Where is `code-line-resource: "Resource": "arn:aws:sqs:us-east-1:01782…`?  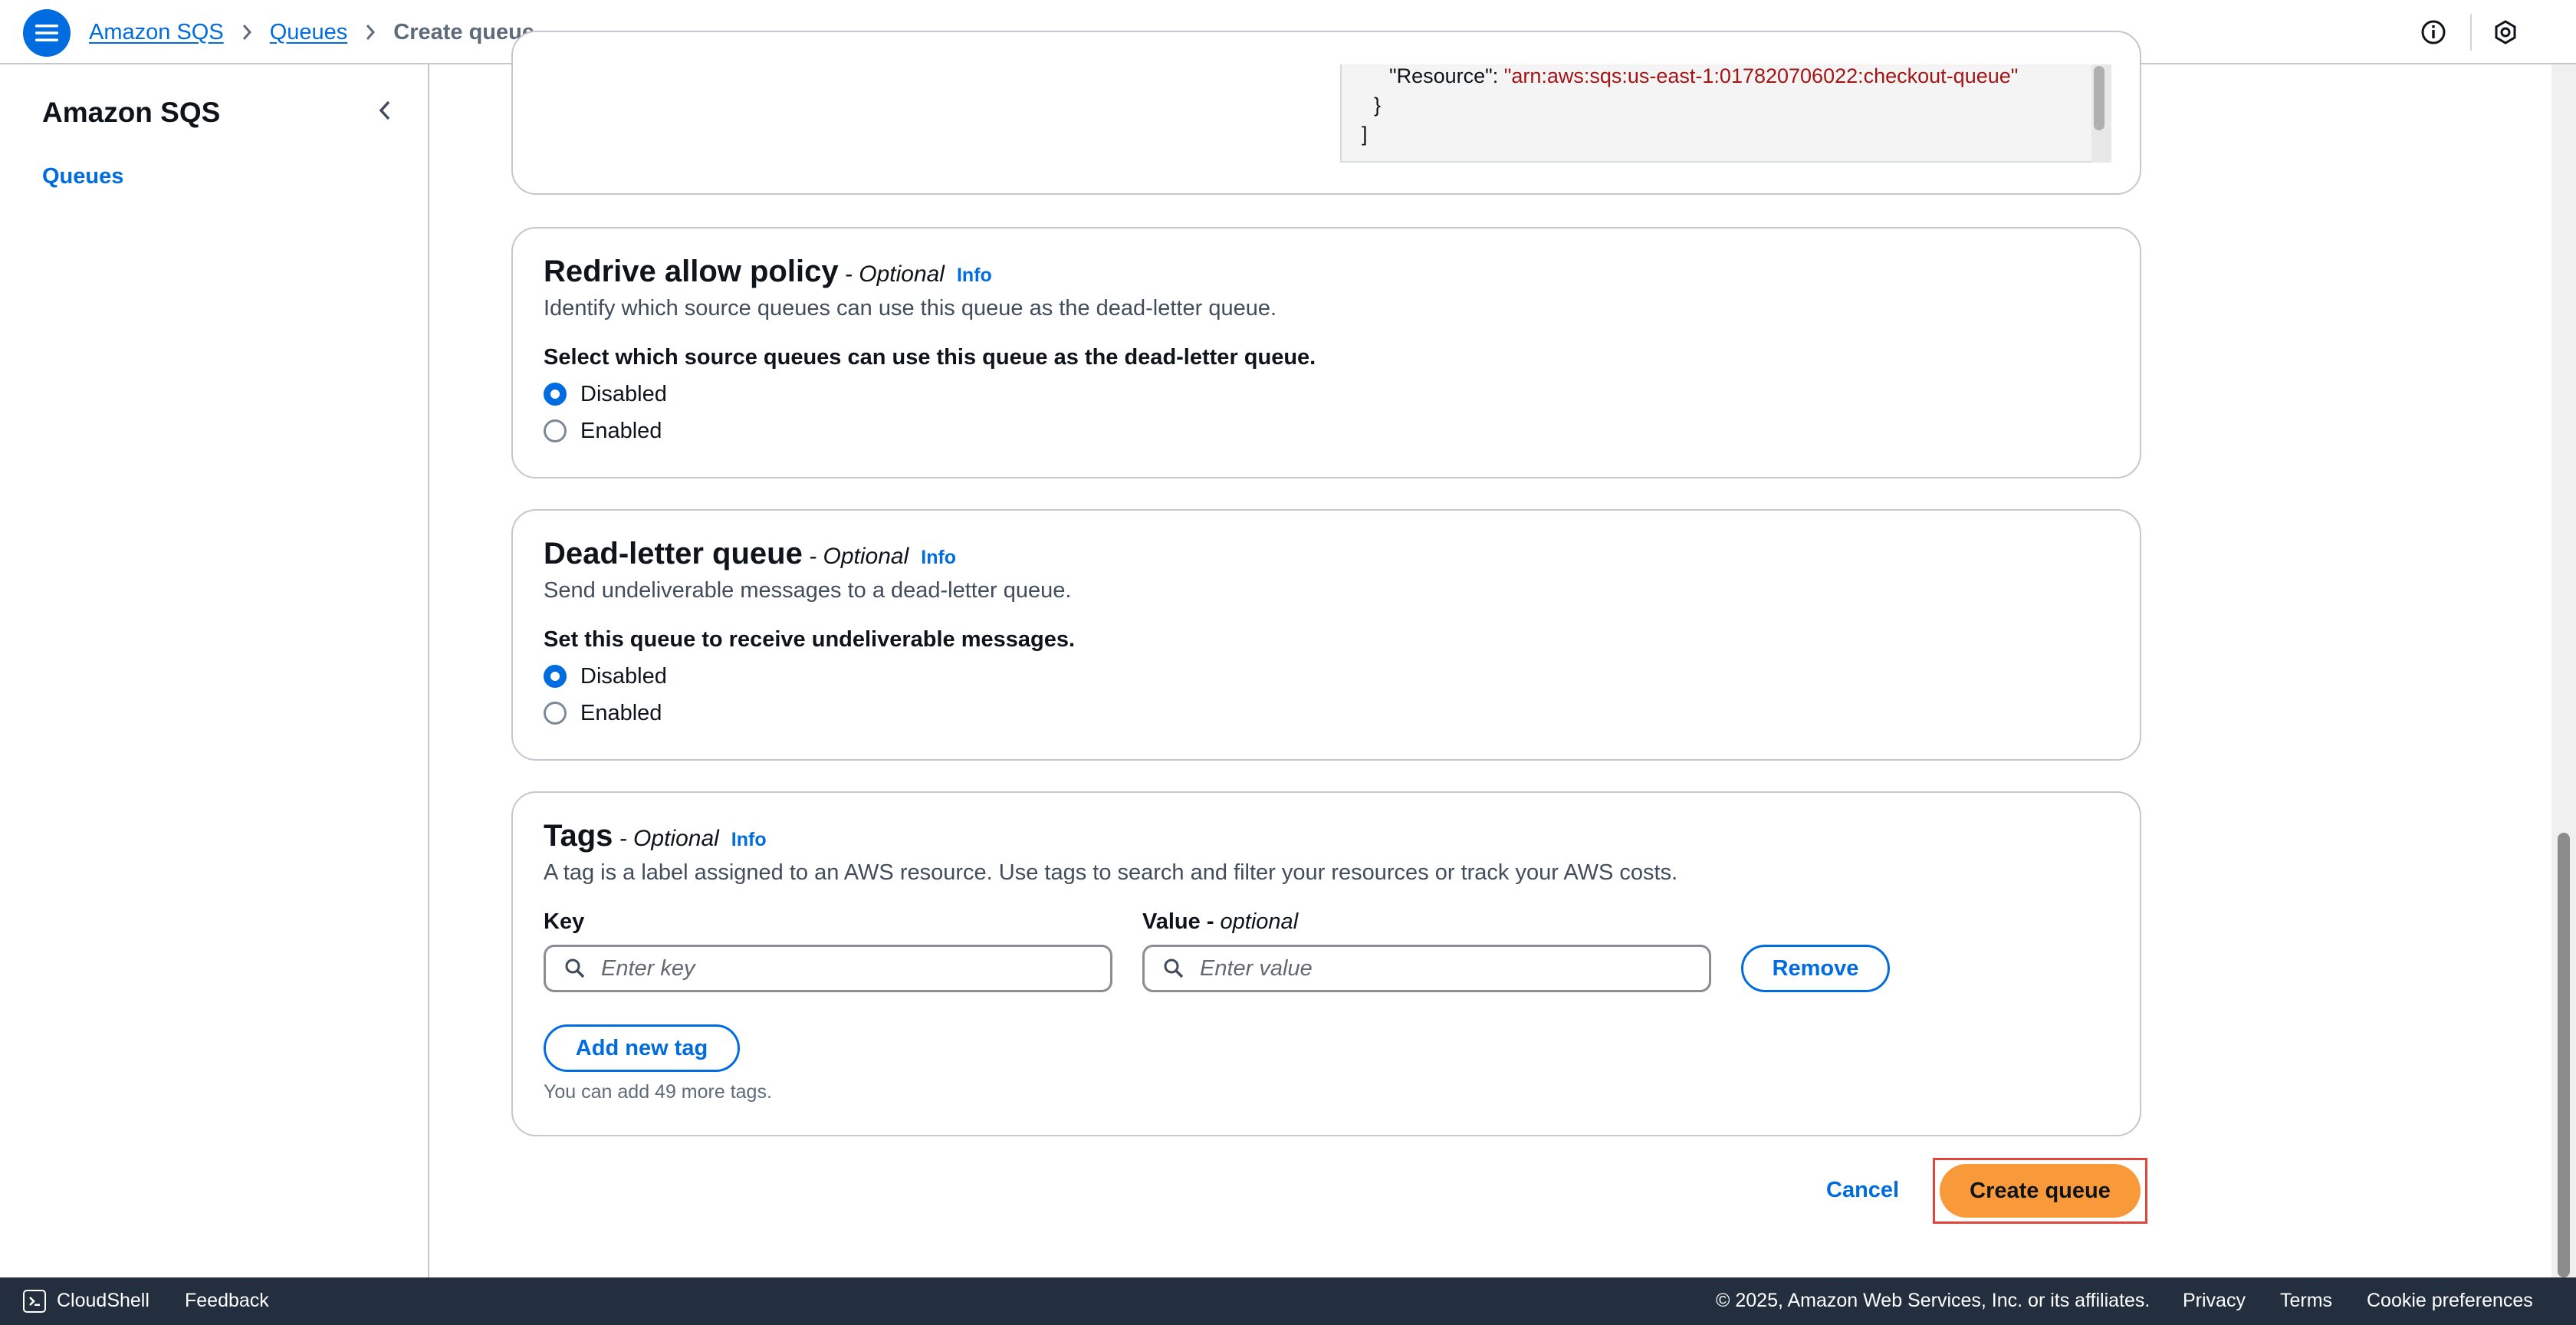 code-line-resource: "Resource": "arn:aws:sqs:us-east-1:01782… is located at coordinates (1704, 76).